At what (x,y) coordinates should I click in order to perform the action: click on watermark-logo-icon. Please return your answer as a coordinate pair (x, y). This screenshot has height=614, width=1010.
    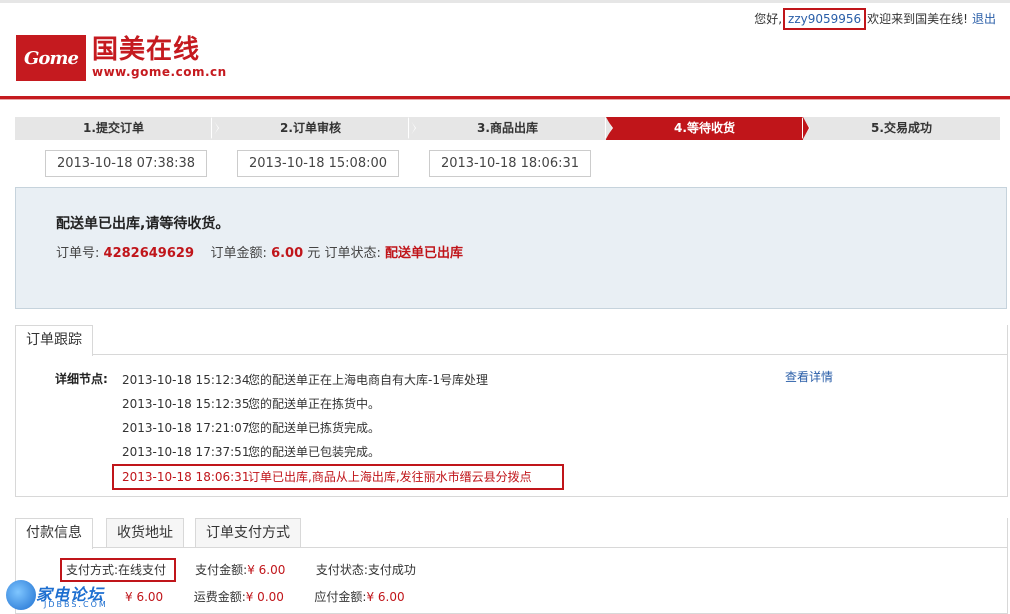
    Looking at the image, I should click on (21, 595).